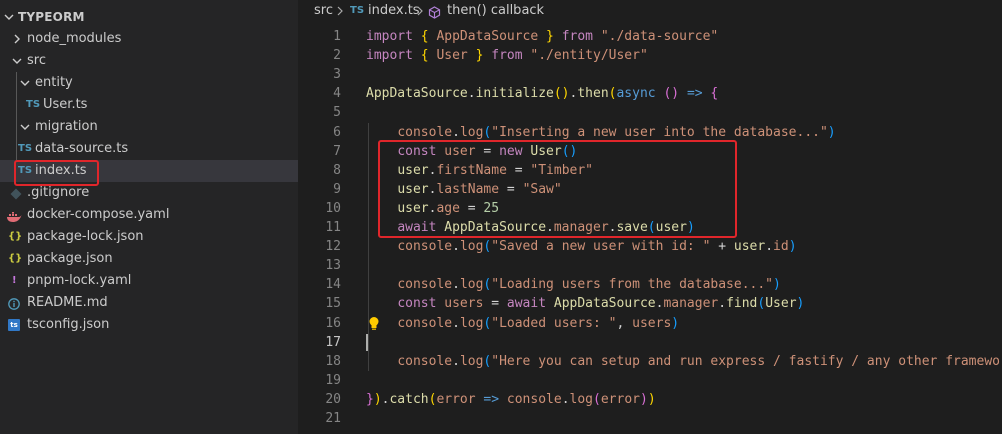 The width and height of the screenshot is (1002, 434). Describe the element at coordinates (36, 60) in the screenshot. I see `tree-item-label: src` at that location.